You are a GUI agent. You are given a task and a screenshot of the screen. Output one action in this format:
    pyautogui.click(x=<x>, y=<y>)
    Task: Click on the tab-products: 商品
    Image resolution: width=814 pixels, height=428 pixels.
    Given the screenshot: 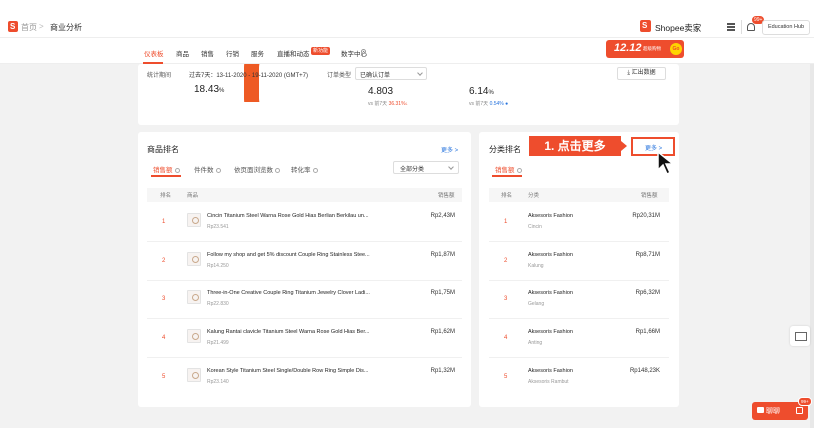 What is the action you would take?
    pyautogui.click(x=182, y=53)
    